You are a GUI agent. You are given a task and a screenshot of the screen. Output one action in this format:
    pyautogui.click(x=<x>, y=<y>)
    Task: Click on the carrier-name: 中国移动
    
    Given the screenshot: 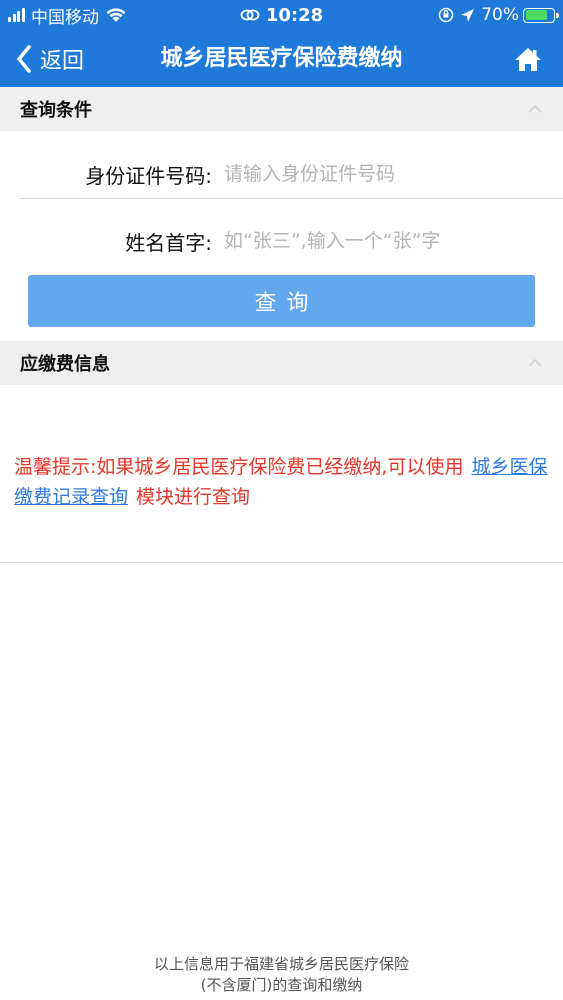 What is the action you would take?
    pyautogui.click(x=65, y=17)
    